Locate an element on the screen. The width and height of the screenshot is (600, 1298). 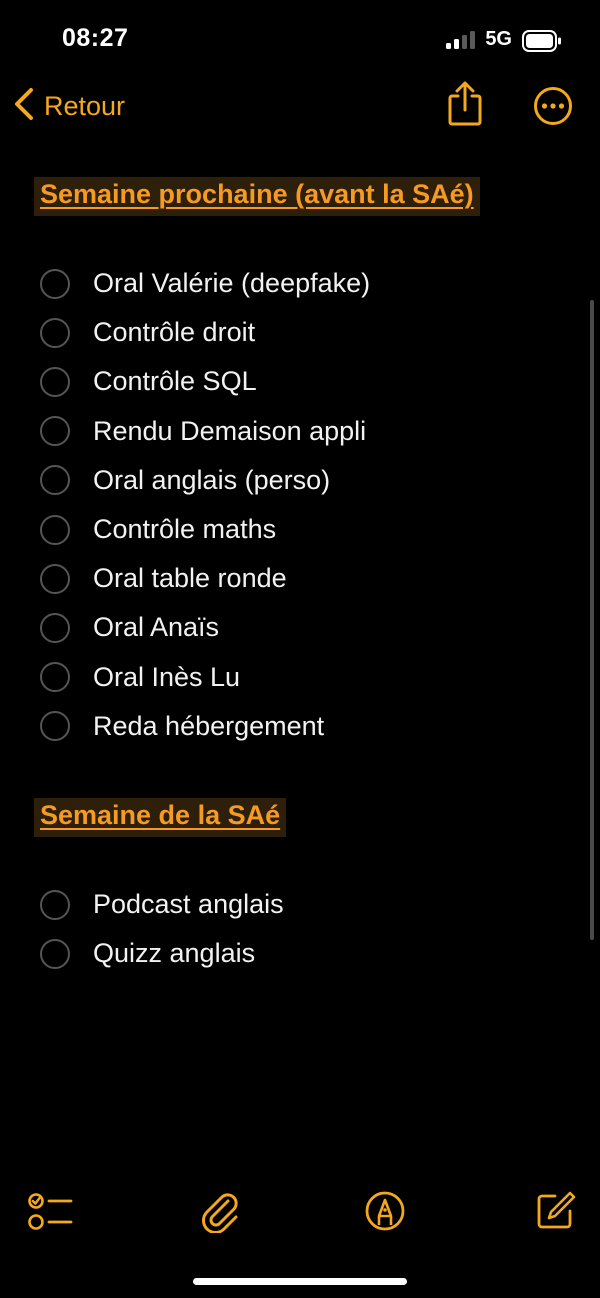
checklist-item: Contrôle maths is located at coordinates (300, 529).